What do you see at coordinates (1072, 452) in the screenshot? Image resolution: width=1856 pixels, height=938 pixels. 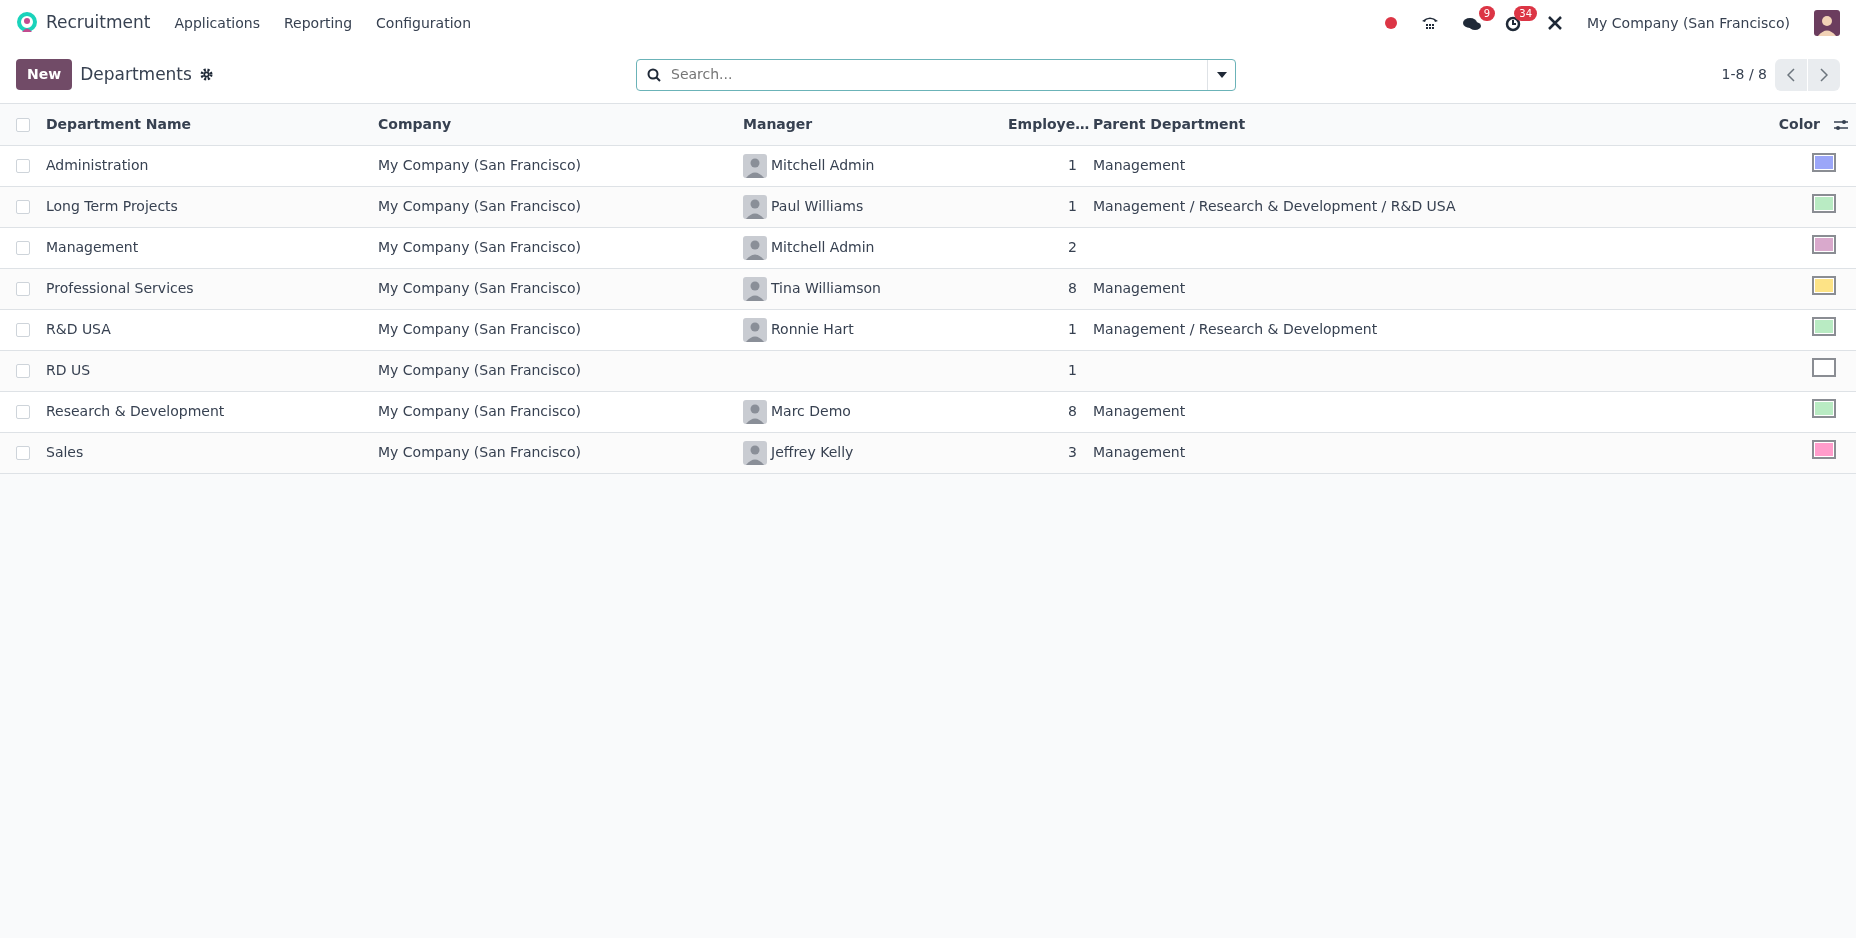 I see `employee-count: 3` at bounding box center [1072, 452].